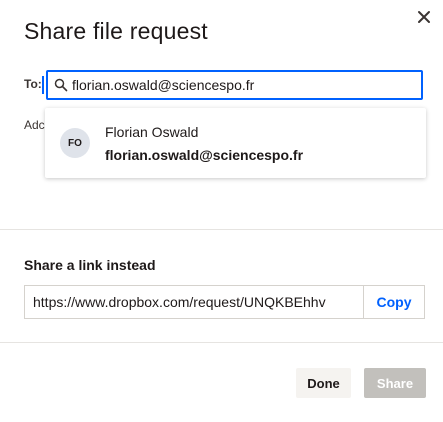 This screenshot has width=443, height=422. I want to click on avatar: FO, so click(75, 143).